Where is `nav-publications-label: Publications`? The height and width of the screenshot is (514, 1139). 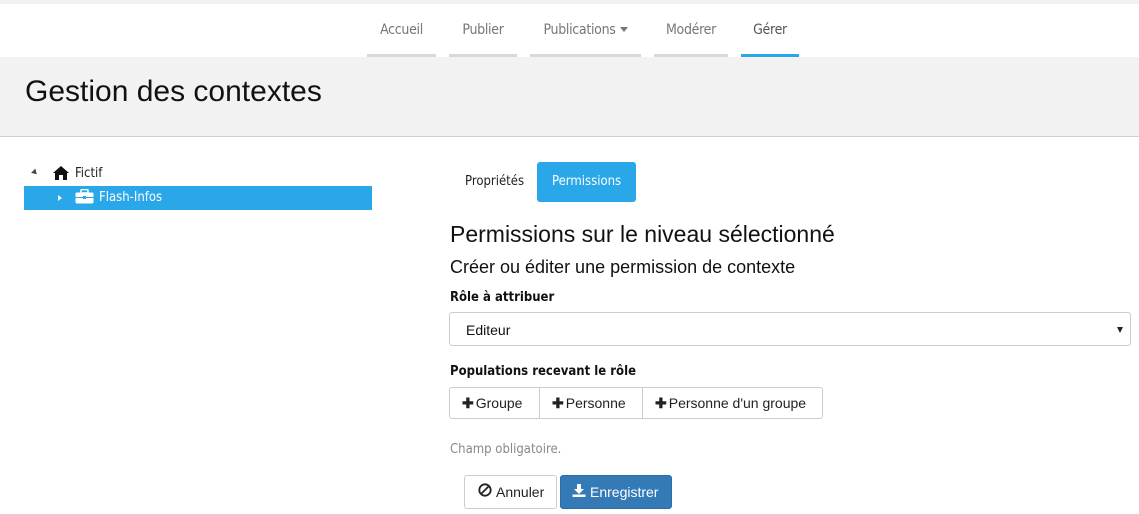 nav-publications-label: Publications is located at coordinates (579, 30).